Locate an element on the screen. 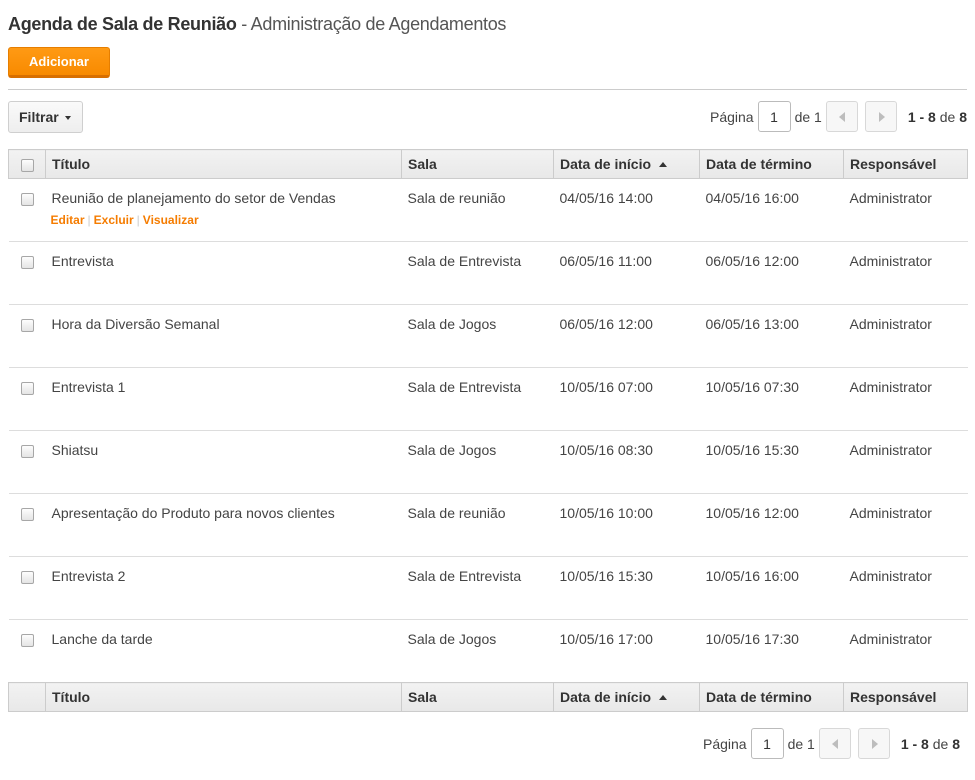 The height and width of the screenshot is (780, 975). pager-bottom: Página de 1 1 - 8 de 8 is located at coordinates (831, 743).